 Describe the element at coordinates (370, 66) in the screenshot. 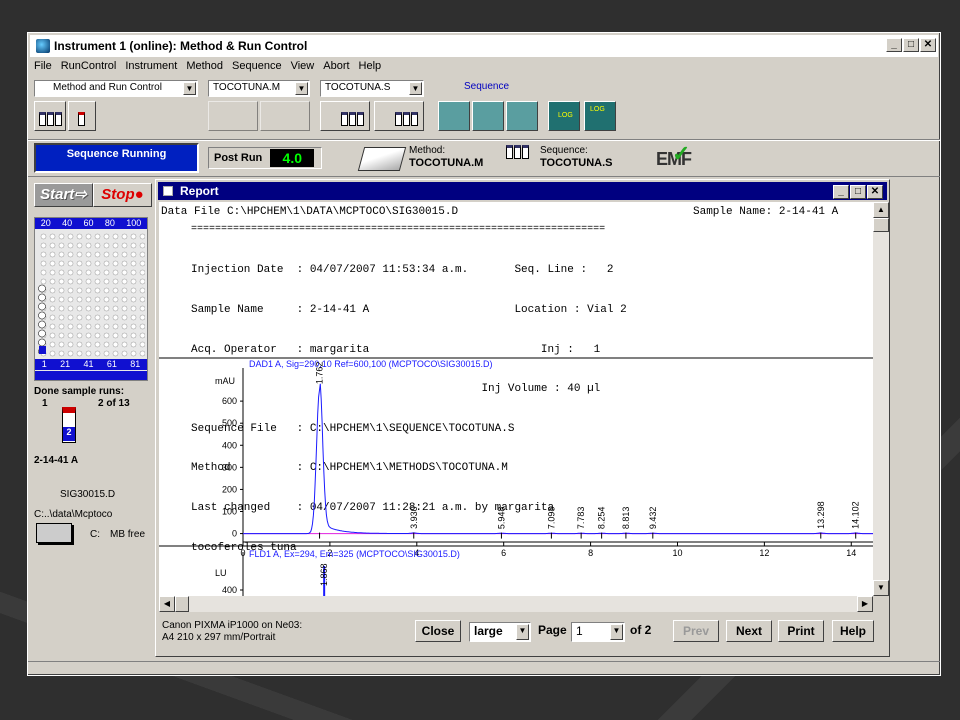

I see `menu-help: Help` at that location.